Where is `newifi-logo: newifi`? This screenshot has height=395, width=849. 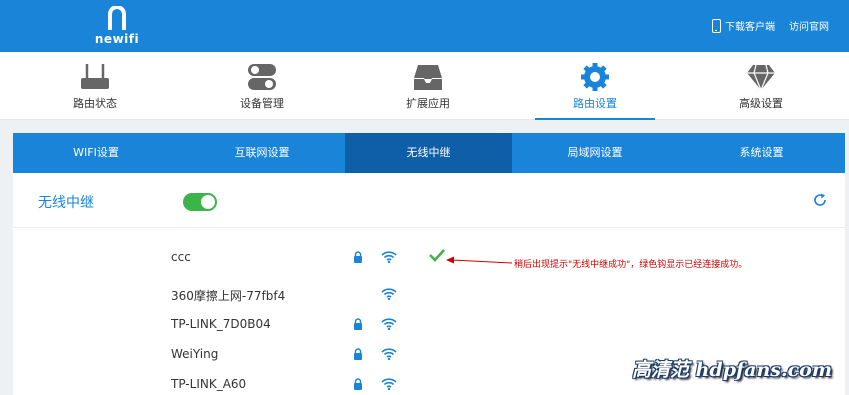 newifi-logo: newifi is located at coordinates (117, 26).